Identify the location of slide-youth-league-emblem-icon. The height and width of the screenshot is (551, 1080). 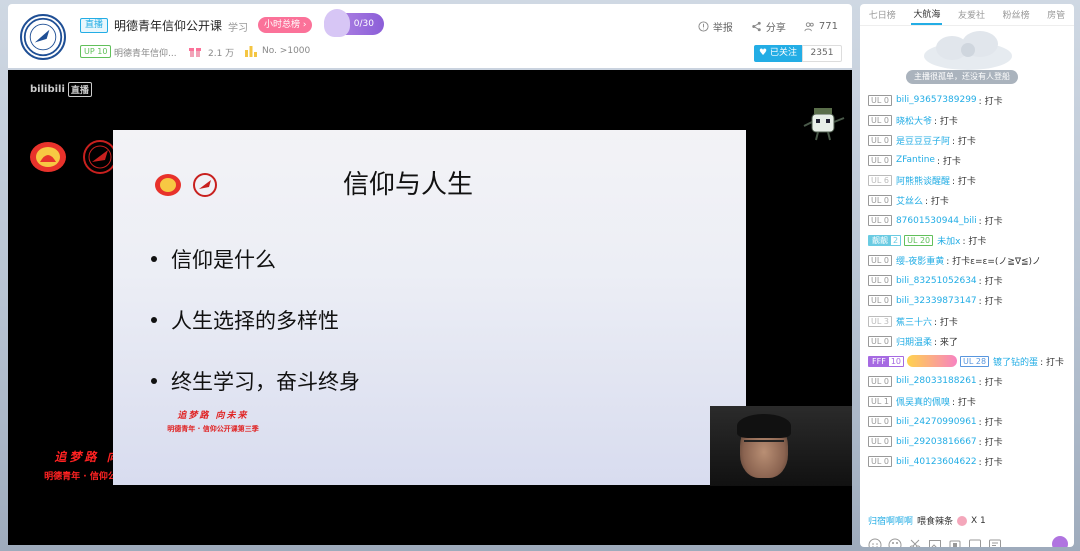
(168, 185).